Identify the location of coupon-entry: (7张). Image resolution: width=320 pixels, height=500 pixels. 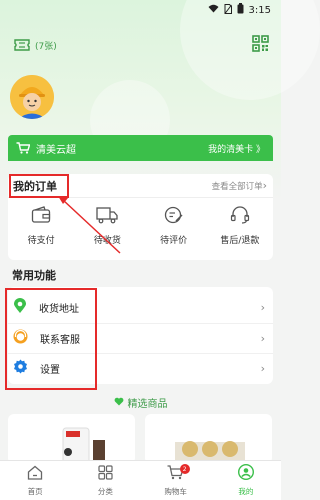
(35, 45).